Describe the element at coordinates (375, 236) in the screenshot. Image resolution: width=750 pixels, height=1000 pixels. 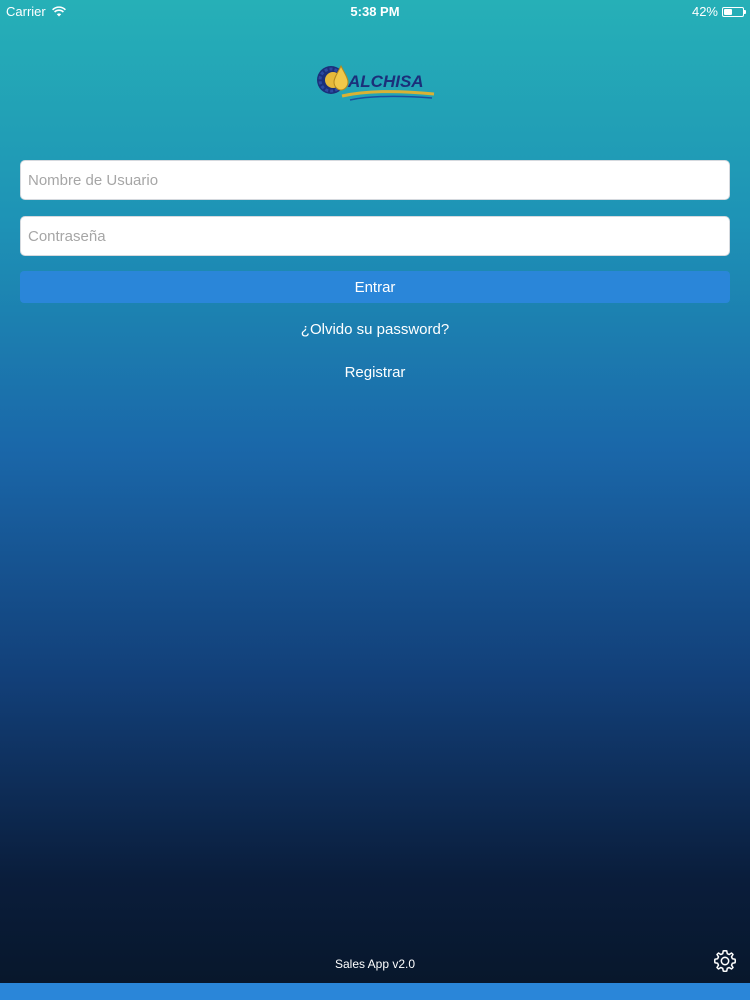
I see `password-input` at that location.